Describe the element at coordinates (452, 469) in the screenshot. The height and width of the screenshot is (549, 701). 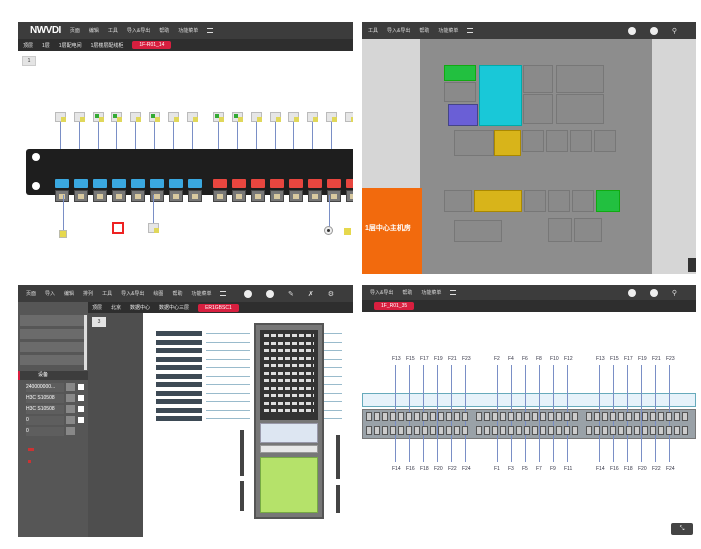
I see `port-label: F22` at that location.